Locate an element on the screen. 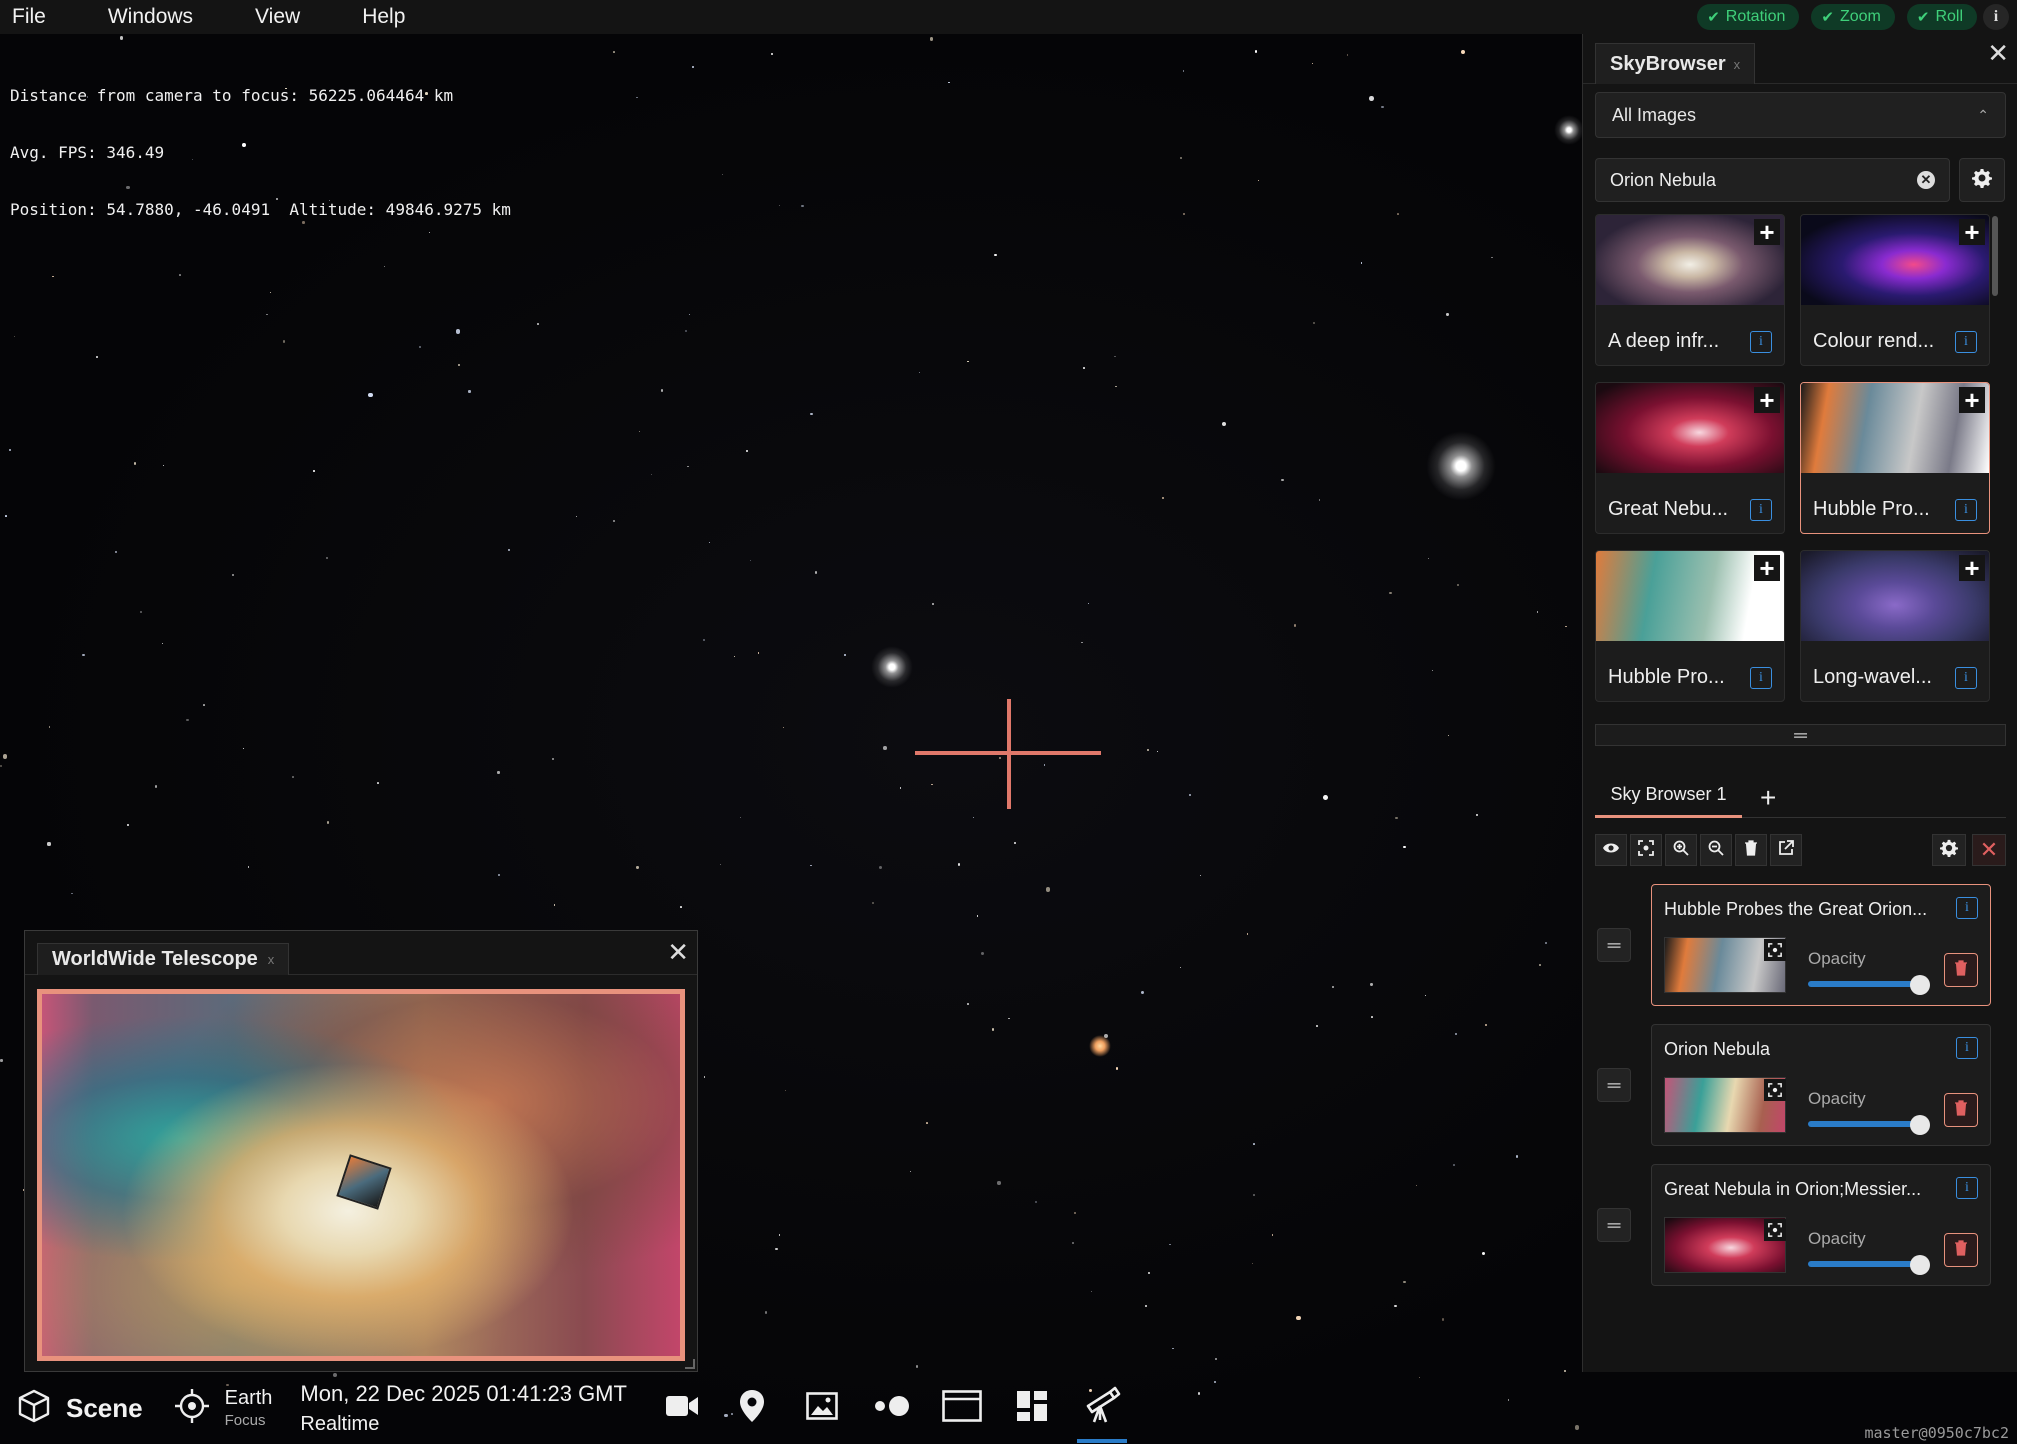  look-at-target-button is located at coordinates (1646, 850).